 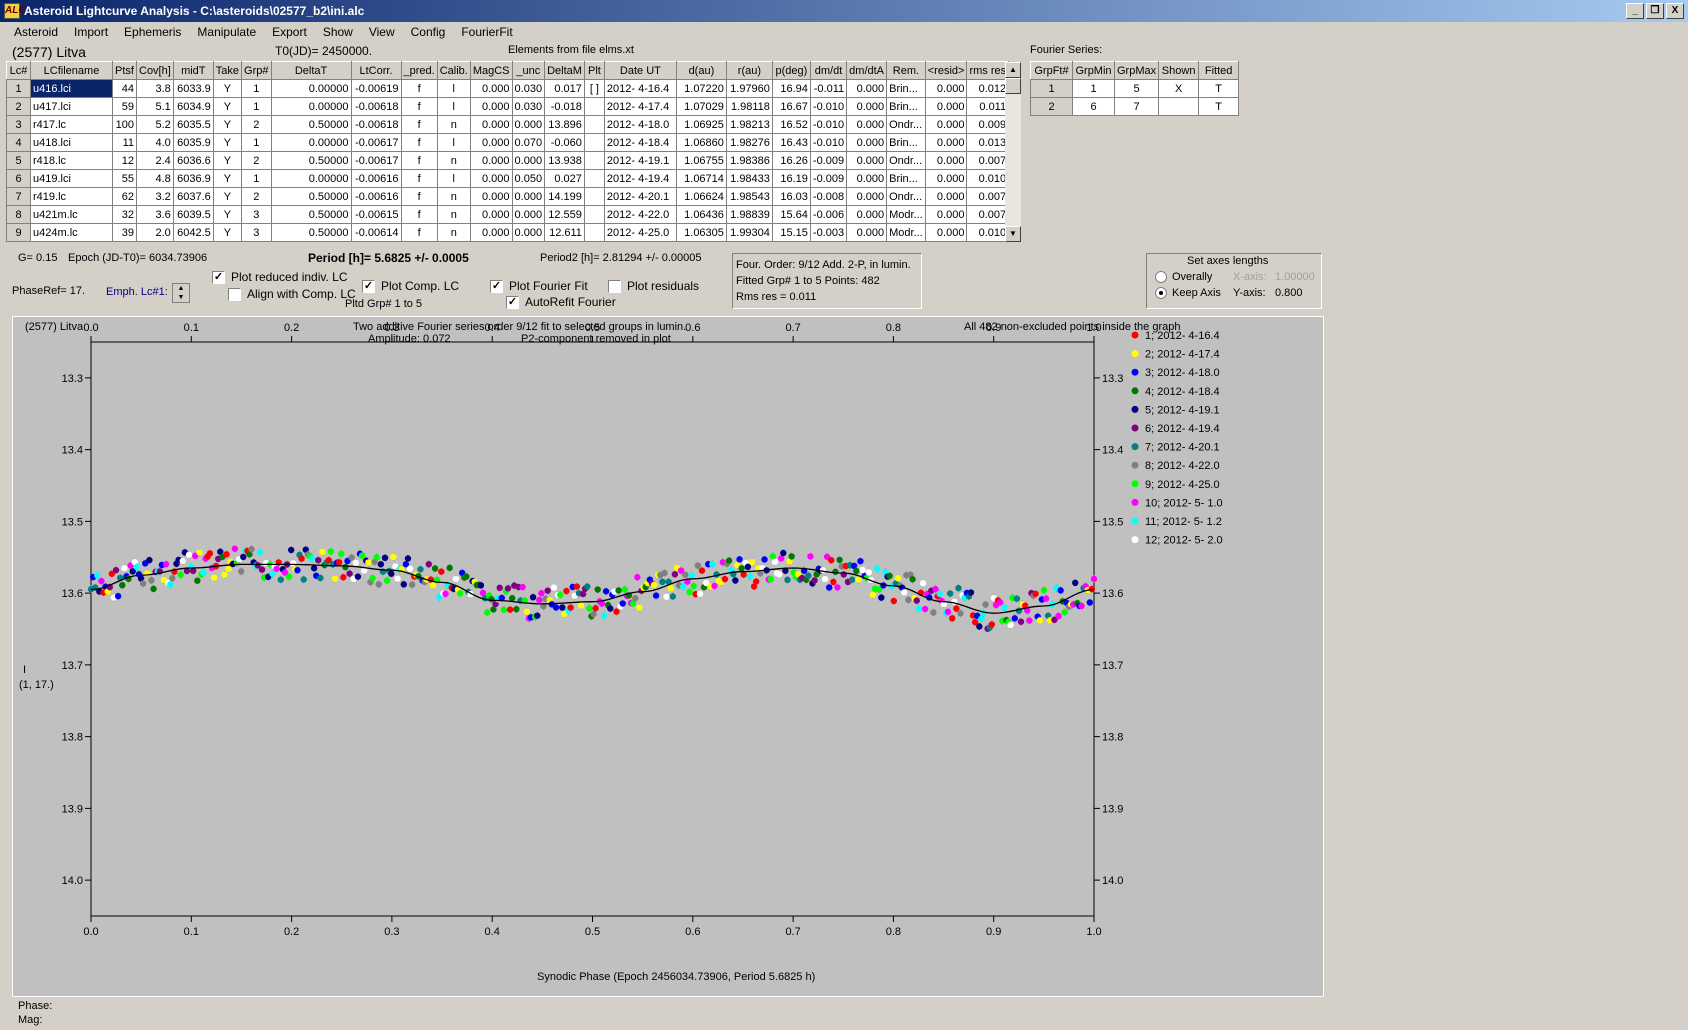 What do you see at coordinates (155, 124) in the screenshot?
I see `table-cell: 5.2` at bounding box center [155, 124].